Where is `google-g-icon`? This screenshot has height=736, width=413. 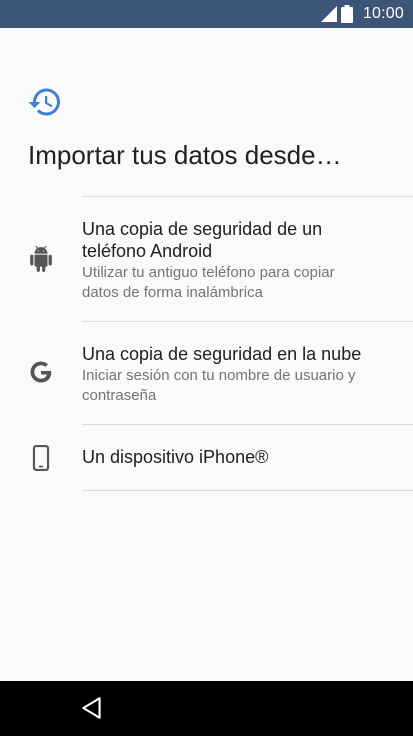 google-g-icon is located at coordinates (41, 372).